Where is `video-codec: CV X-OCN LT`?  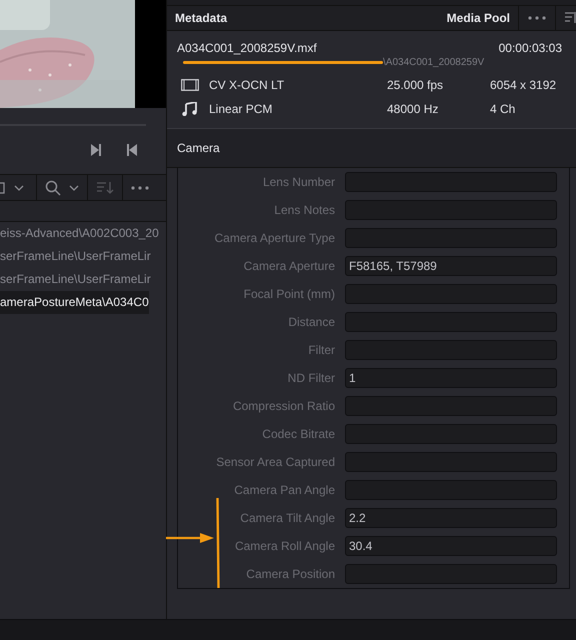 video-codec: CV X-OCN LT is located at coordinates (247, 85).